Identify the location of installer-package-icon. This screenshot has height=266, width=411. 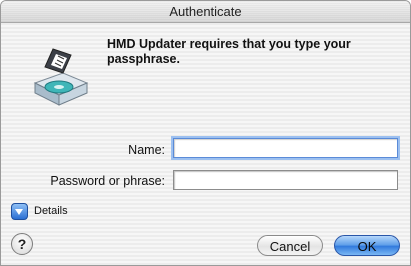
(61, 77).